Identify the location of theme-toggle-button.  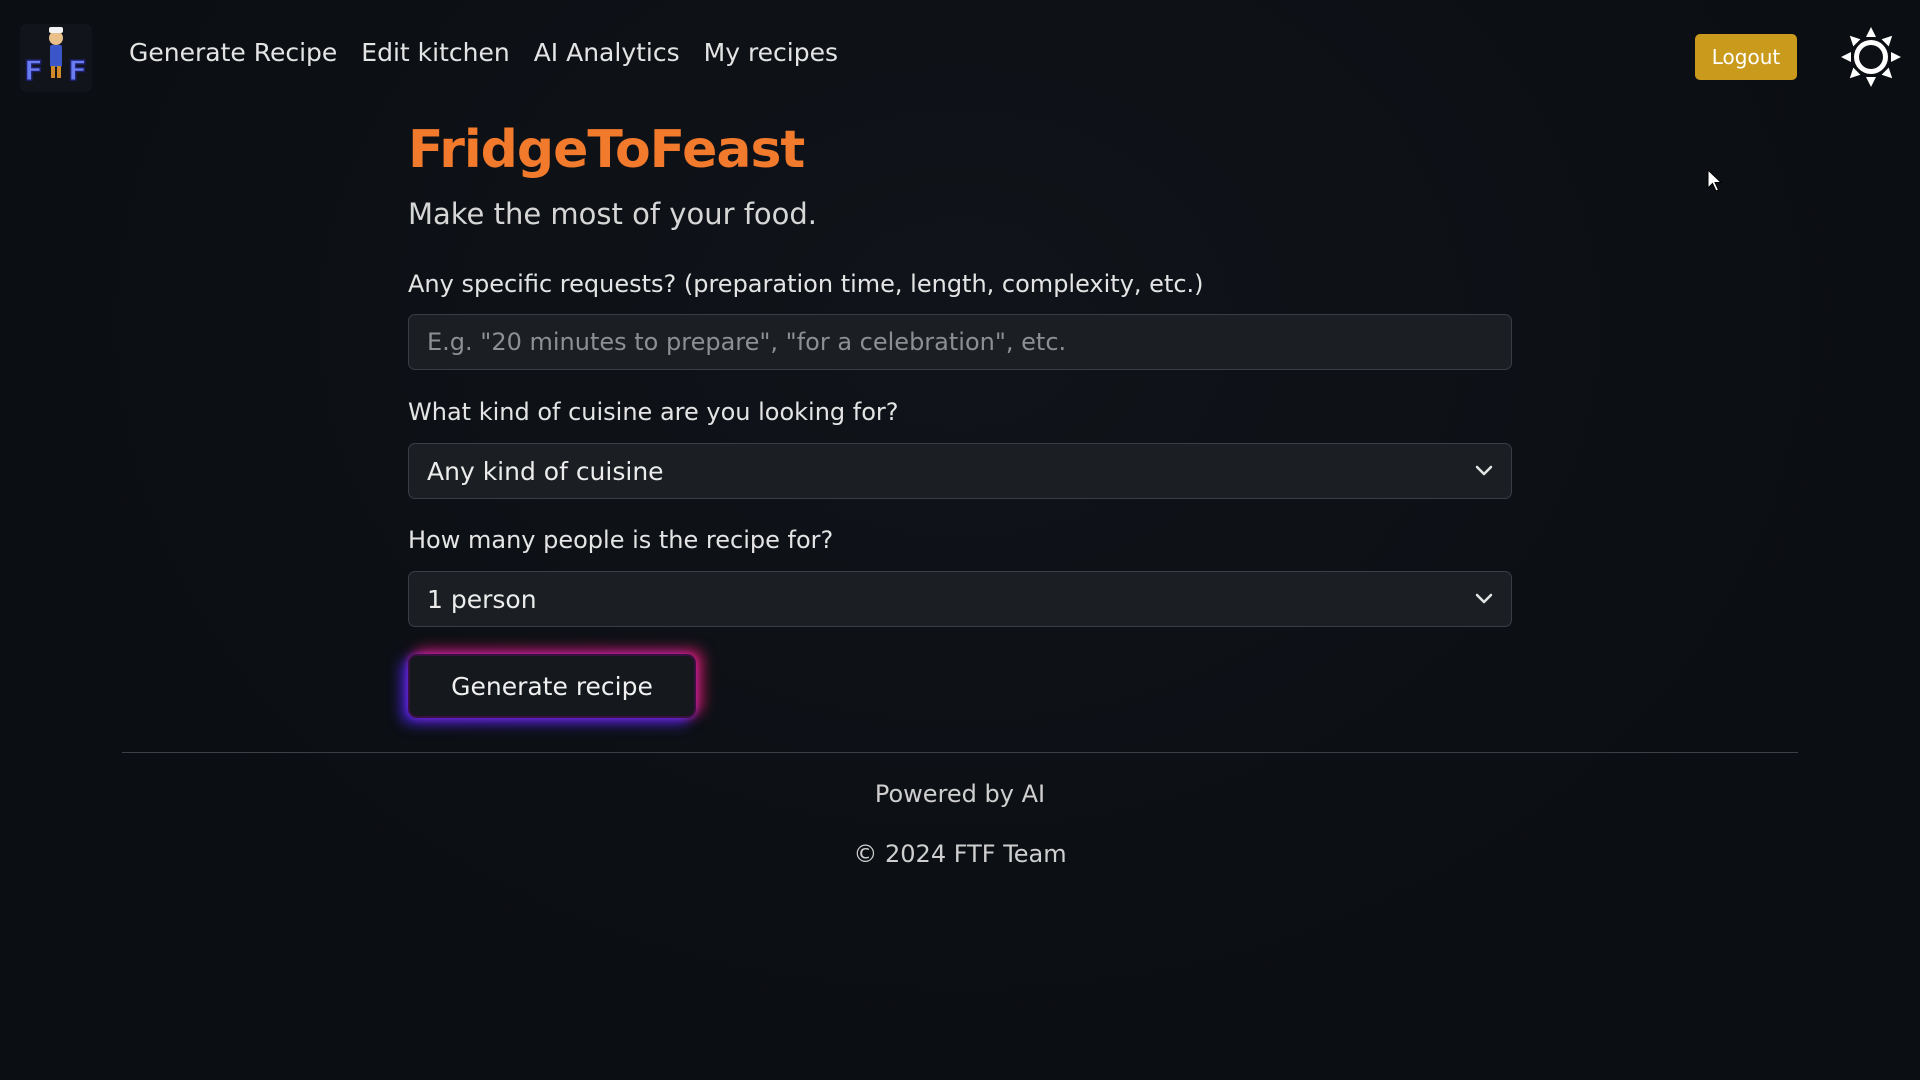
(1871, 57).